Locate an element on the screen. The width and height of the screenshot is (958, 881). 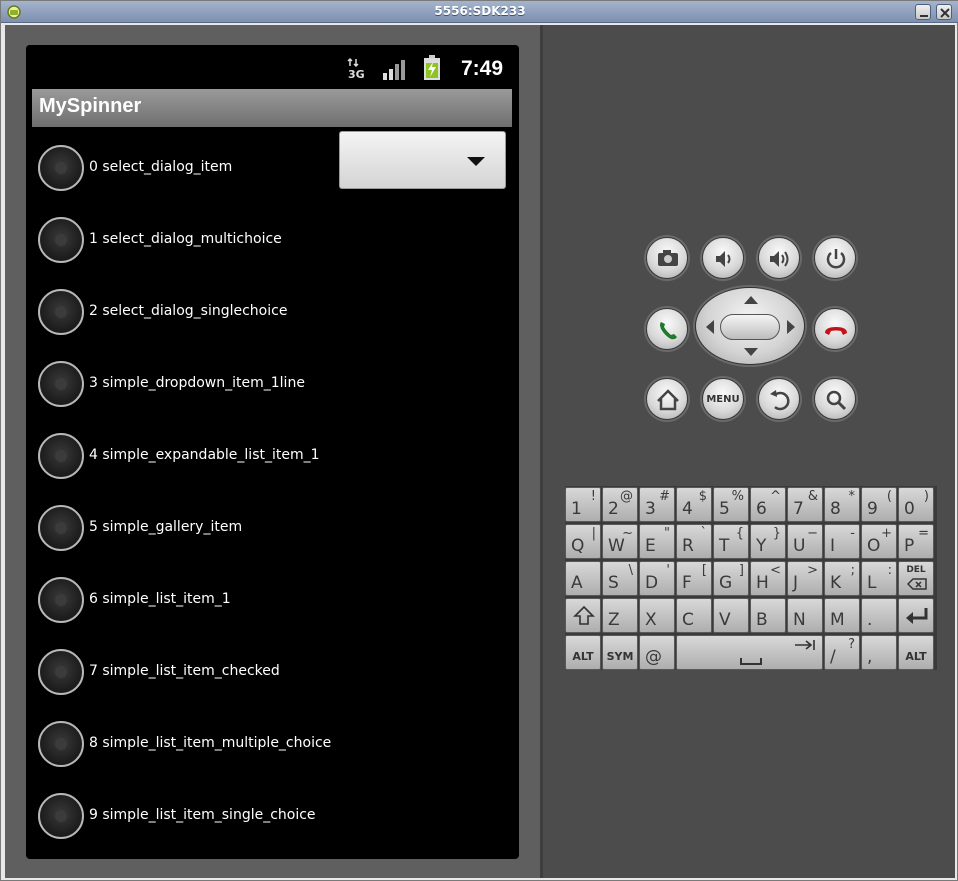
key-label: 3 is located at coordinates (650, 509).